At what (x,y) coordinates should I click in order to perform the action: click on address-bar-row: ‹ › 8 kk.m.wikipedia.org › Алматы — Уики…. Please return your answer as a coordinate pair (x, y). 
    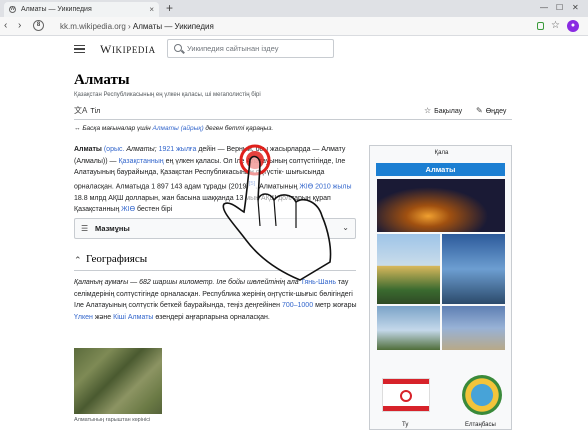
    Looking at the image, I should click on (294, 26).